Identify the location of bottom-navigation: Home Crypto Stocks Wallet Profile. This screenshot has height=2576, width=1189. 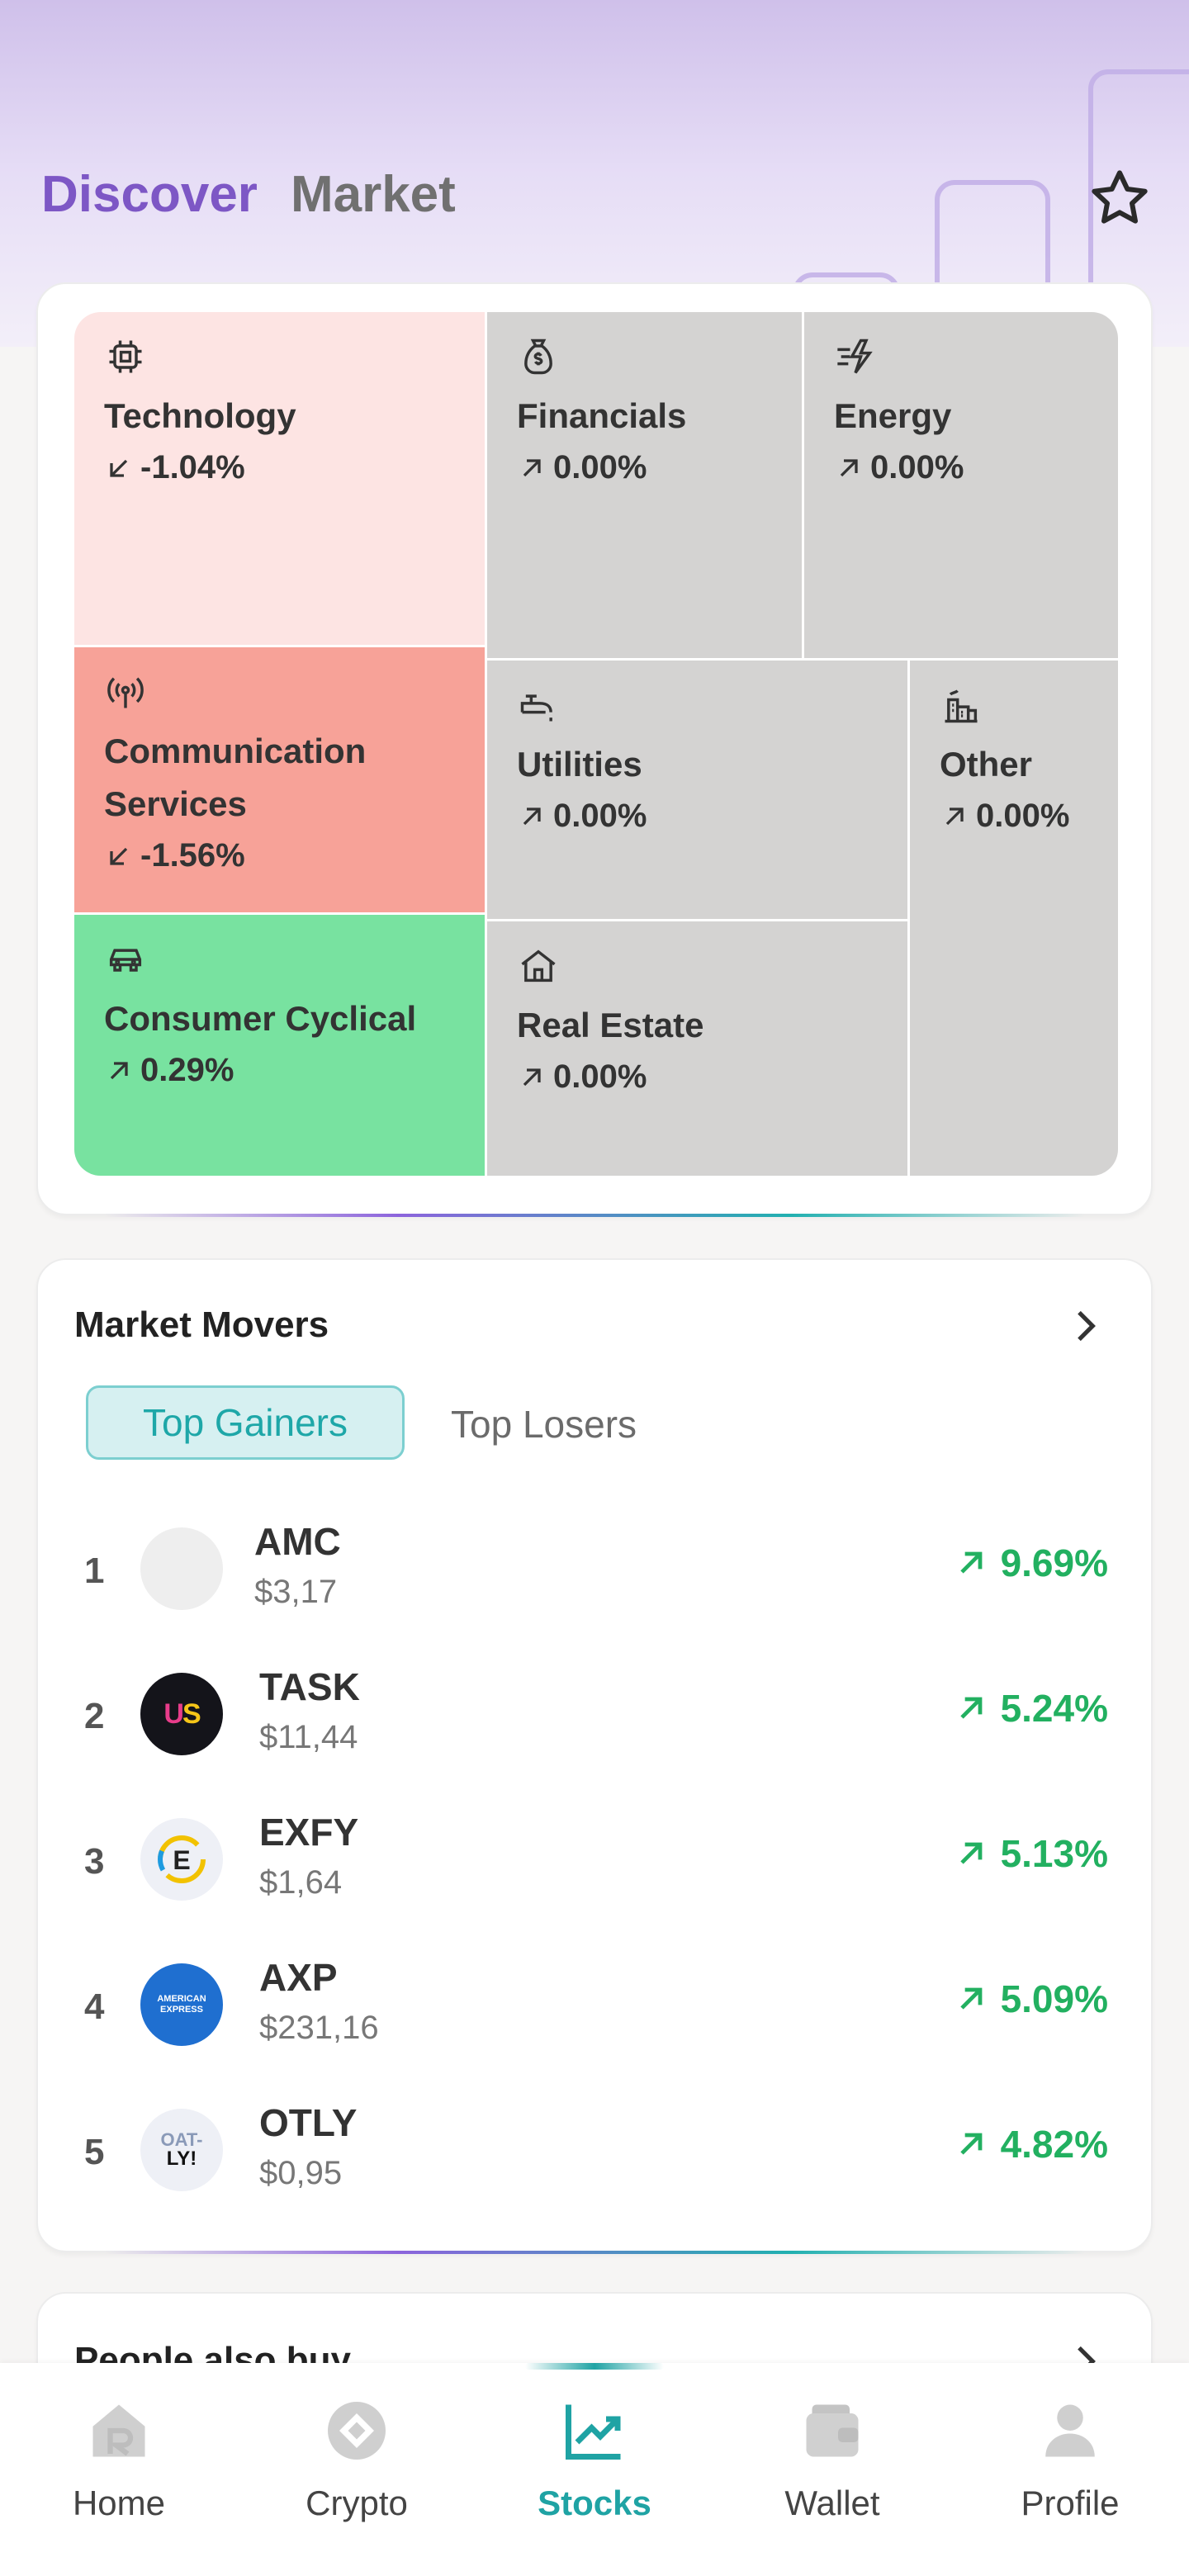
(594, 2469).